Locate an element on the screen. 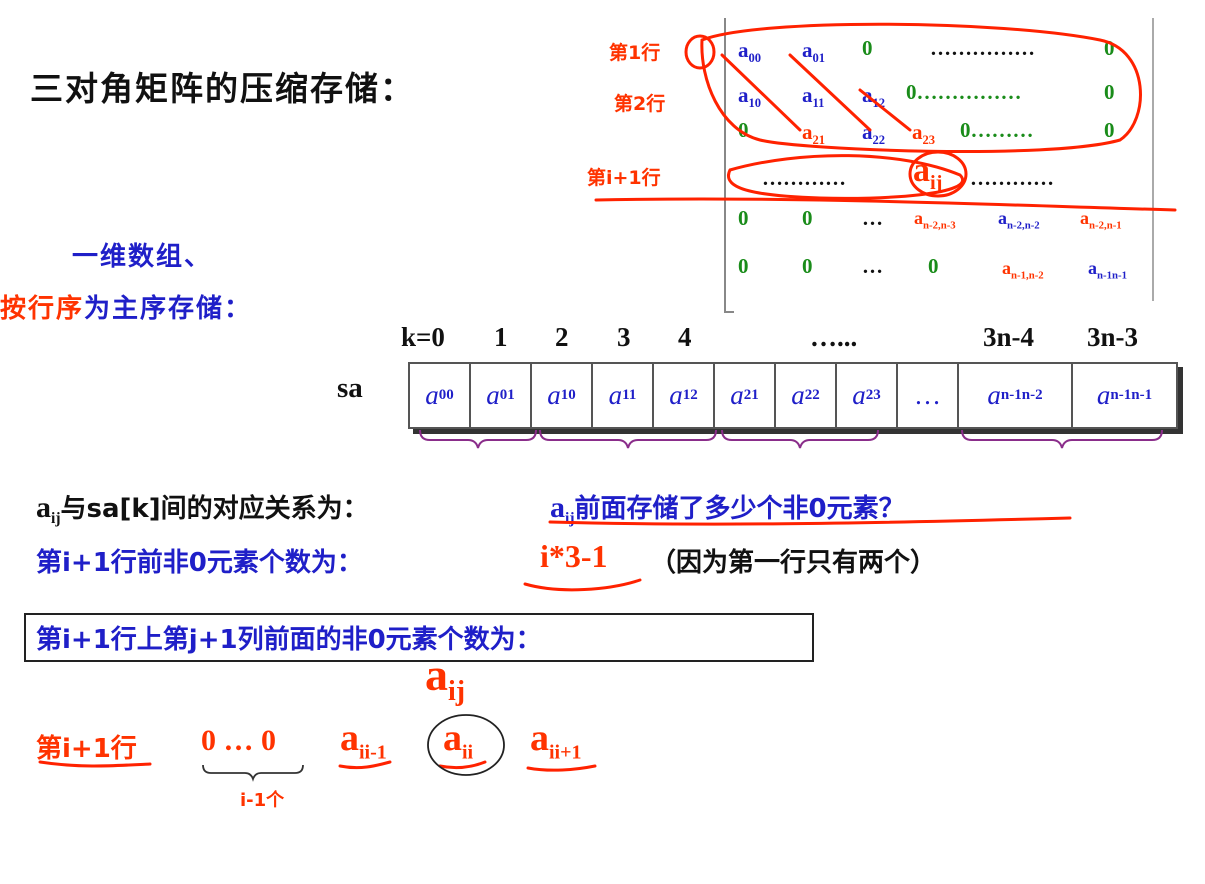 This screenshot has height=884, width=1205. row-1-circle is located at coordinates (700, 52).